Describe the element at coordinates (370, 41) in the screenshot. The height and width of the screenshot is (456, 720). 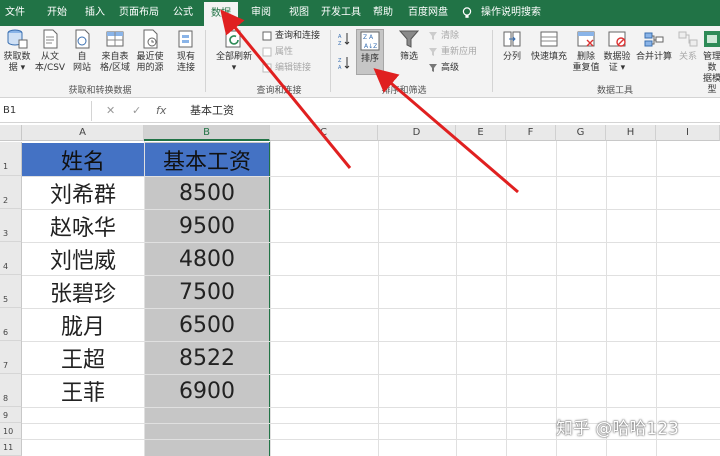
I see `sort-dialog-icon: Z A A↓Z` at that location.